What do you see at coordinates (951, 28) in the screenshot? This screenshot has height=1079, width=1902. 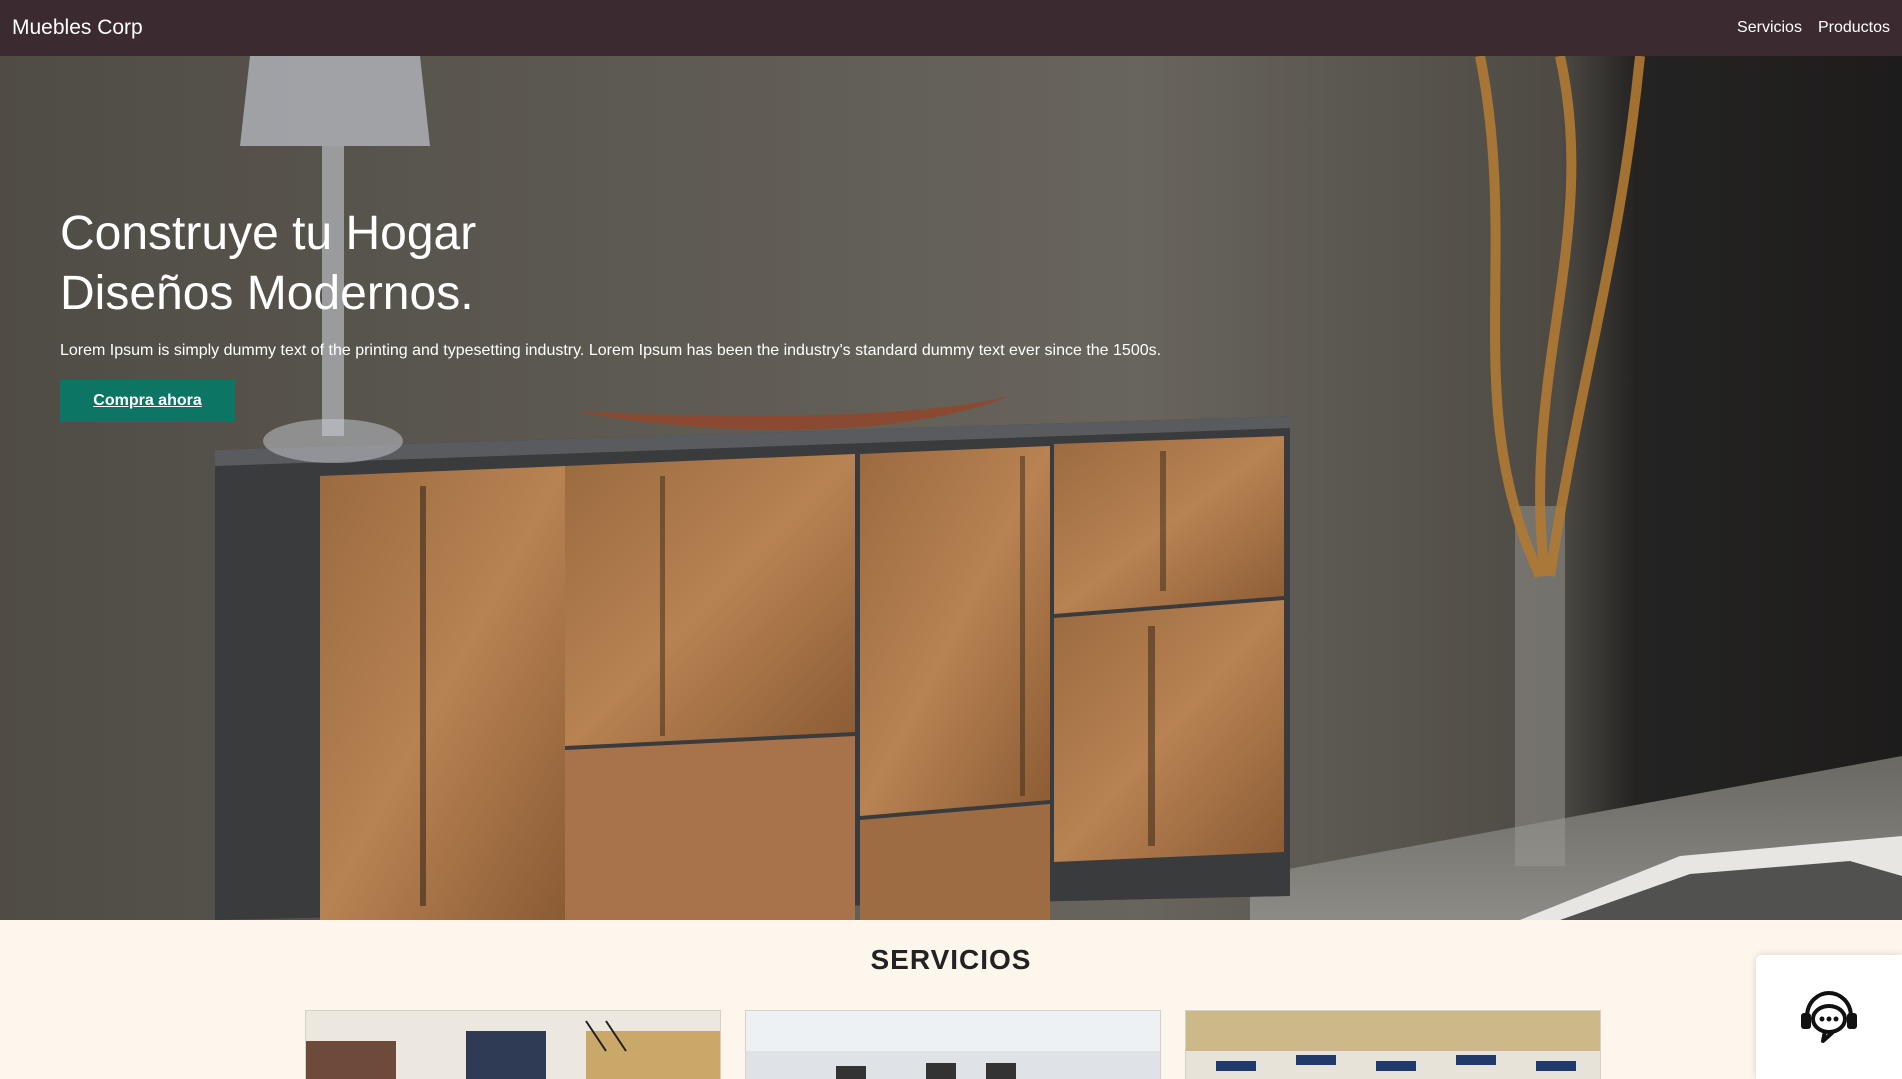 I see `top-navbar: Muebles Corp Servicios Productos` at bounding box center [951, 28].